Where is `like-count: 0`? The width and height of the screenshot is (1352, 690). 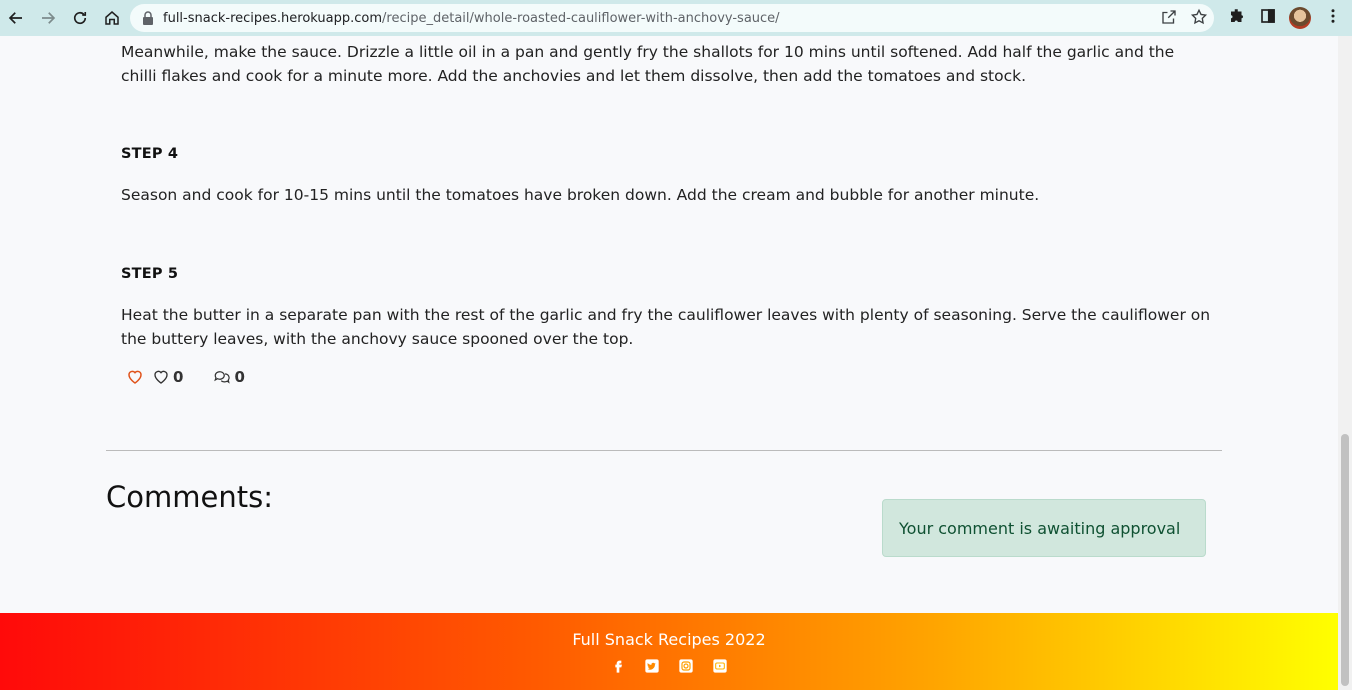
like-count: 0 is located at coordinates (167, 377).